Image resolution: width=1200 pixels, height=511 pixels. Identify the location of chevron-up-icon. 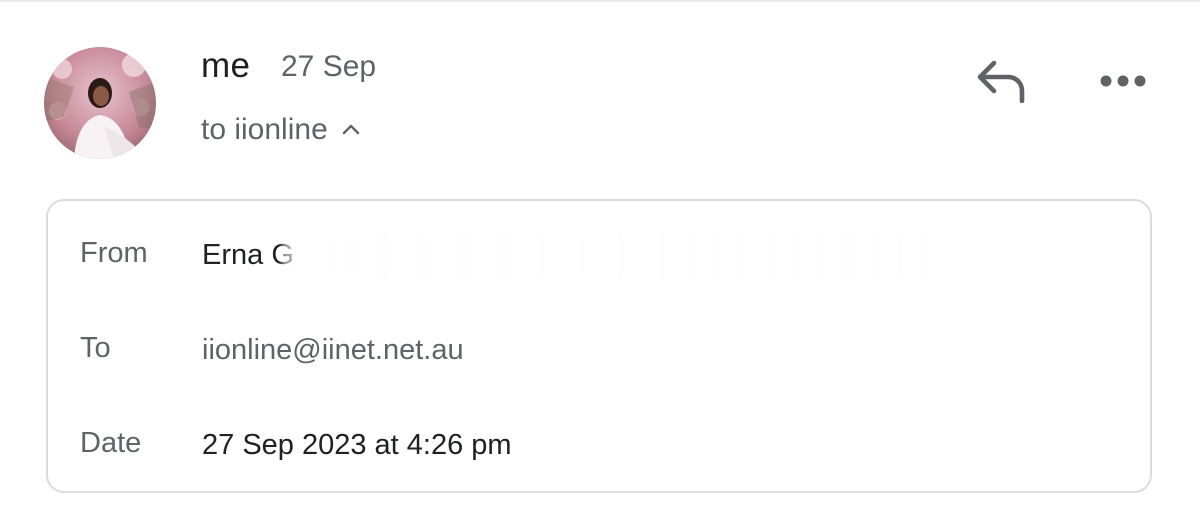
(351, 131).